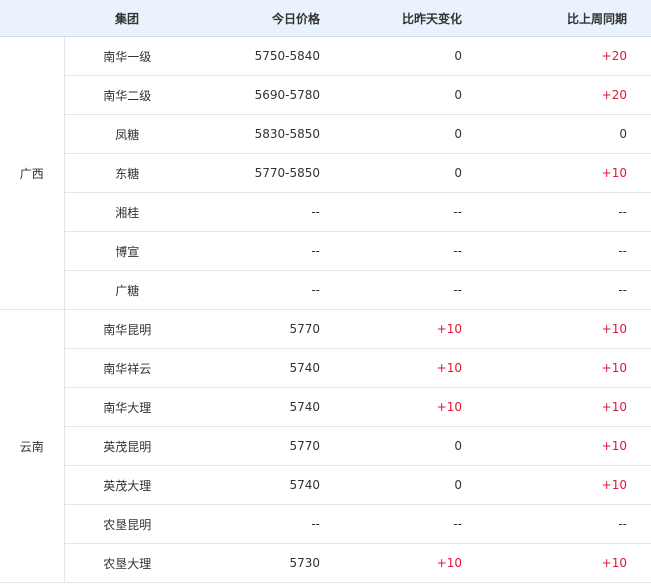 The width and height of the screenshot is (651, 586). What do you see at coordinates (127, 563) in the screenshot?
I see `group-cell: 农垦大理` at bounding box center [127, 563].